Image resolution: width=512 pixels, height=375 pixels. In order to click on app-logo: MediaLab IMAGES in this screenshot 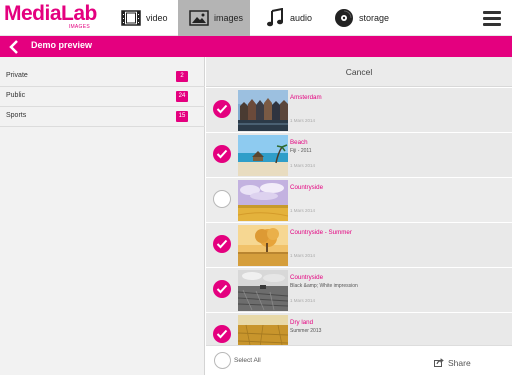, I will do `click(59, 18)`.